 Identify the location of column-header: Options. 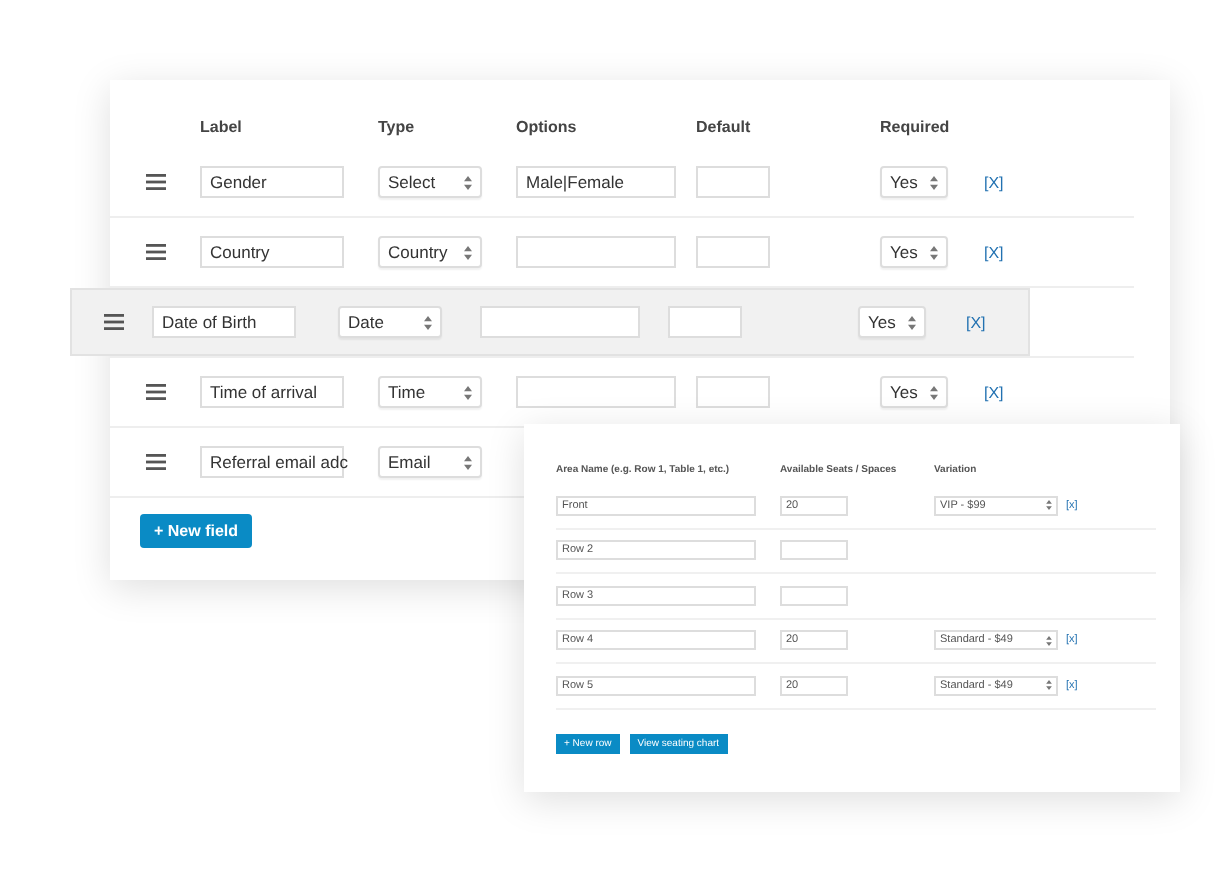
(547, 126).